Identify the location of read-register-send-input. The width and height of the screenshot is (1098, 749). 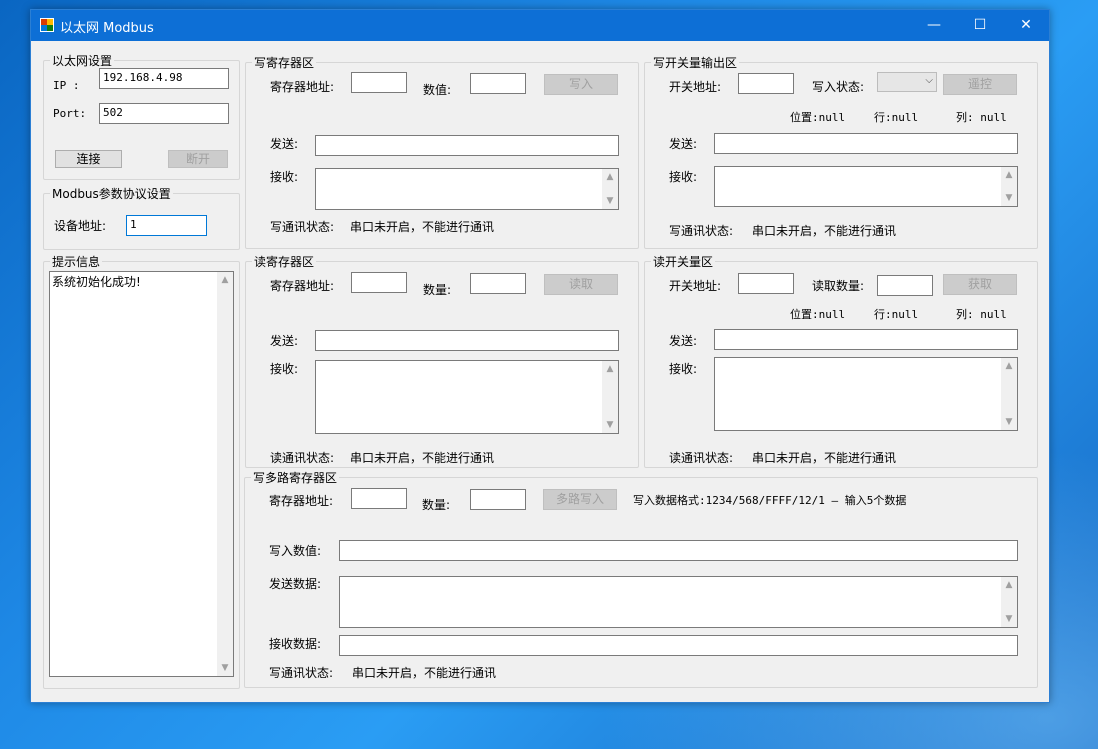
(467, 340).